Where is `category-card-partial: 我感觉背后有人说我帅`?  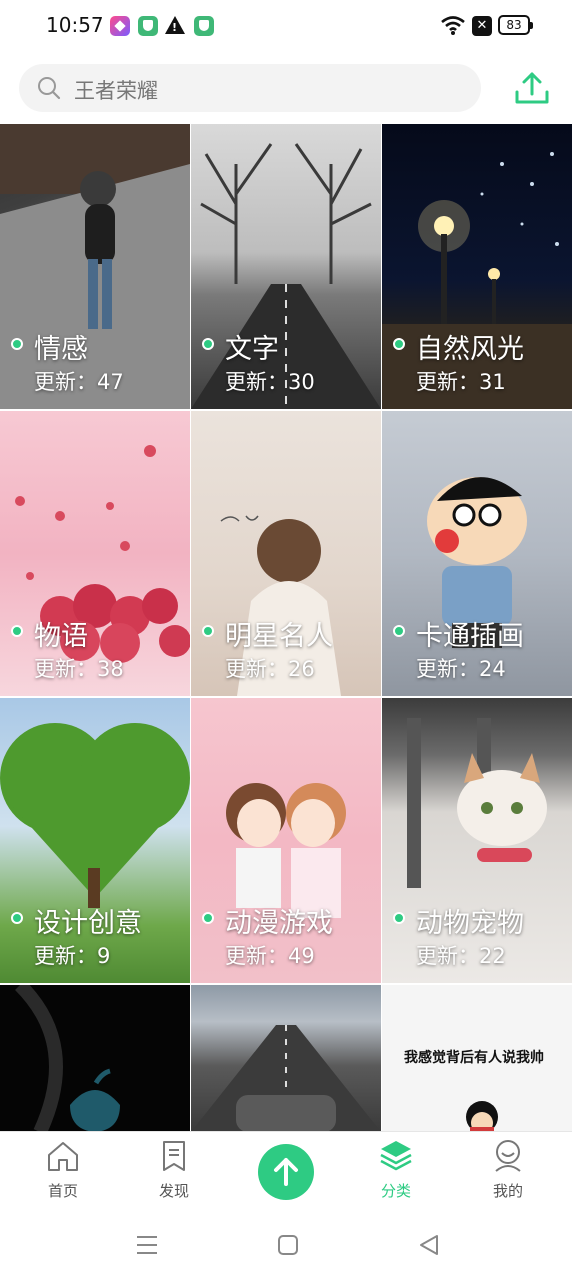 category-card-partial: 我感觉背后有人说我帅 is located at coordinates (477, 1058).